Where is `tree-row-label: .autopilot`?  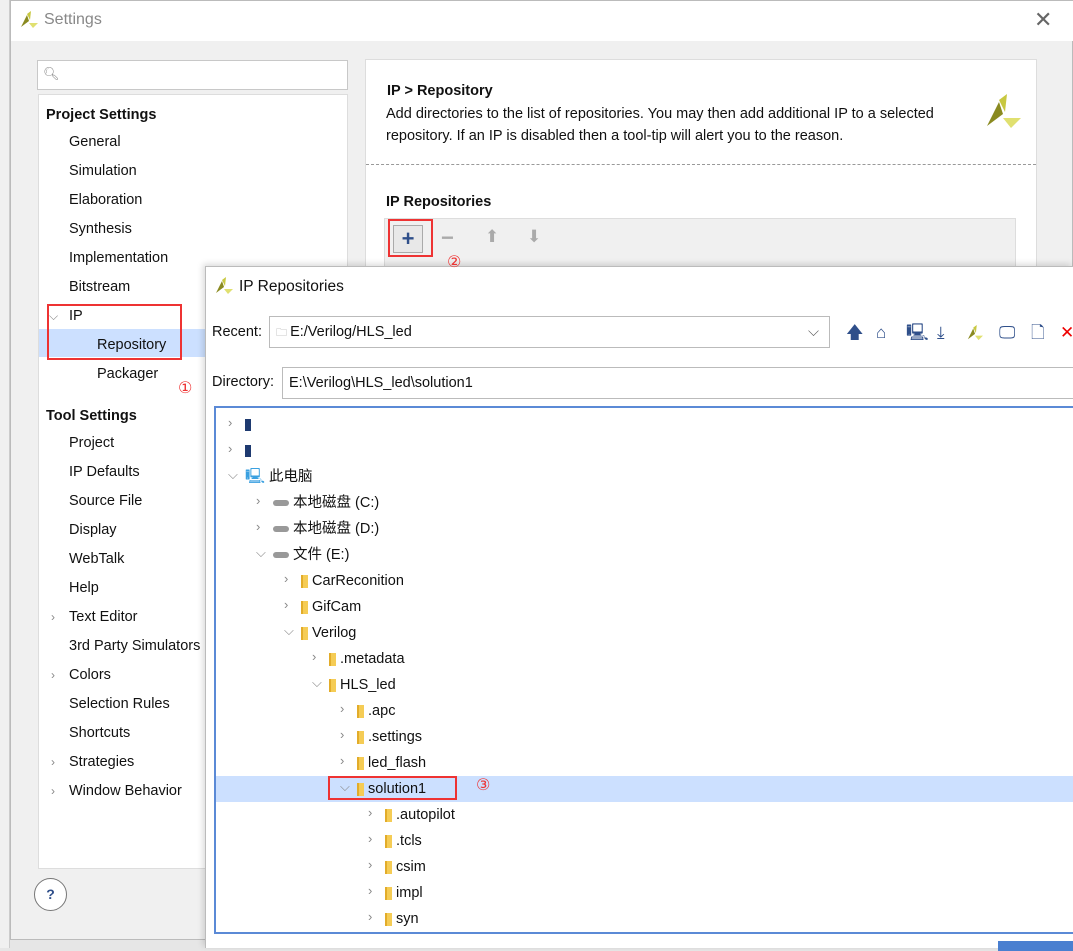 tree-row-label: .autopilot is located at coordinates (425, 815).